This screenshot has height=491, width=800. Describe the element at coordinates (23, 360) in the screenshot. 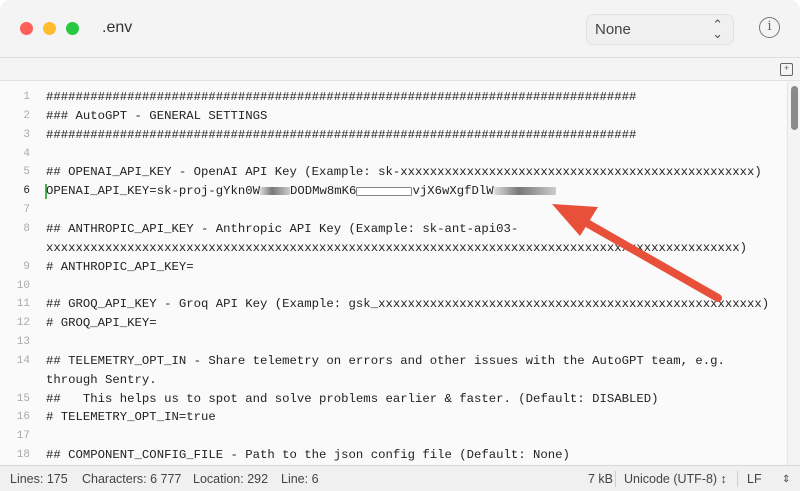

I see `line-number: 14` at that location.